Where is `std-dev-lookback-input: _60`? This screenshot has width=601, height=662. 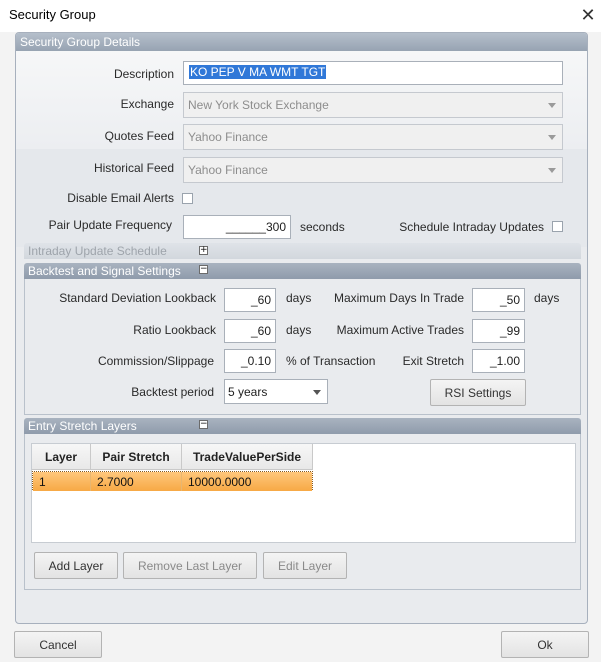
std-dev-lookback-input: _60 is located at coordinates (250, 300).